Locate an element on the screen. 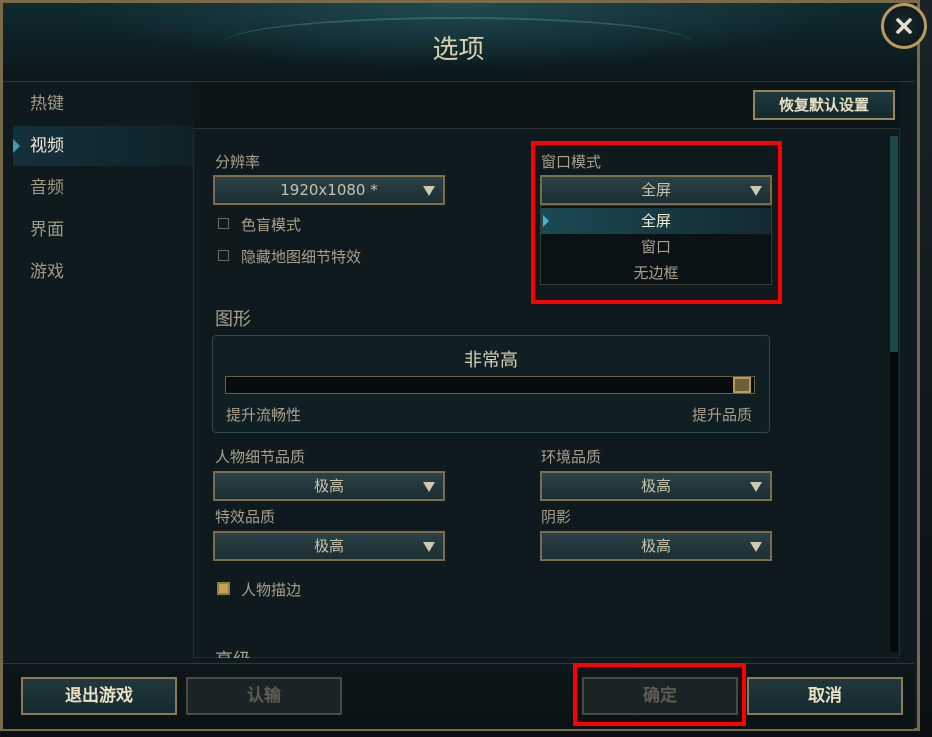 This screenshot has height=737, width=932. advanced-section-title: 高级 is located at coordinates (233, 652).